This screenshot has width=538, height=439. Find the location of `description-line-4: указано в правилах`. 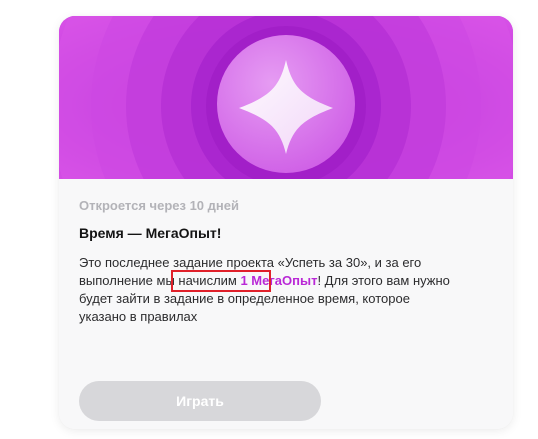

description-line-4: указано в правилах is located at coordinates (138, 316).